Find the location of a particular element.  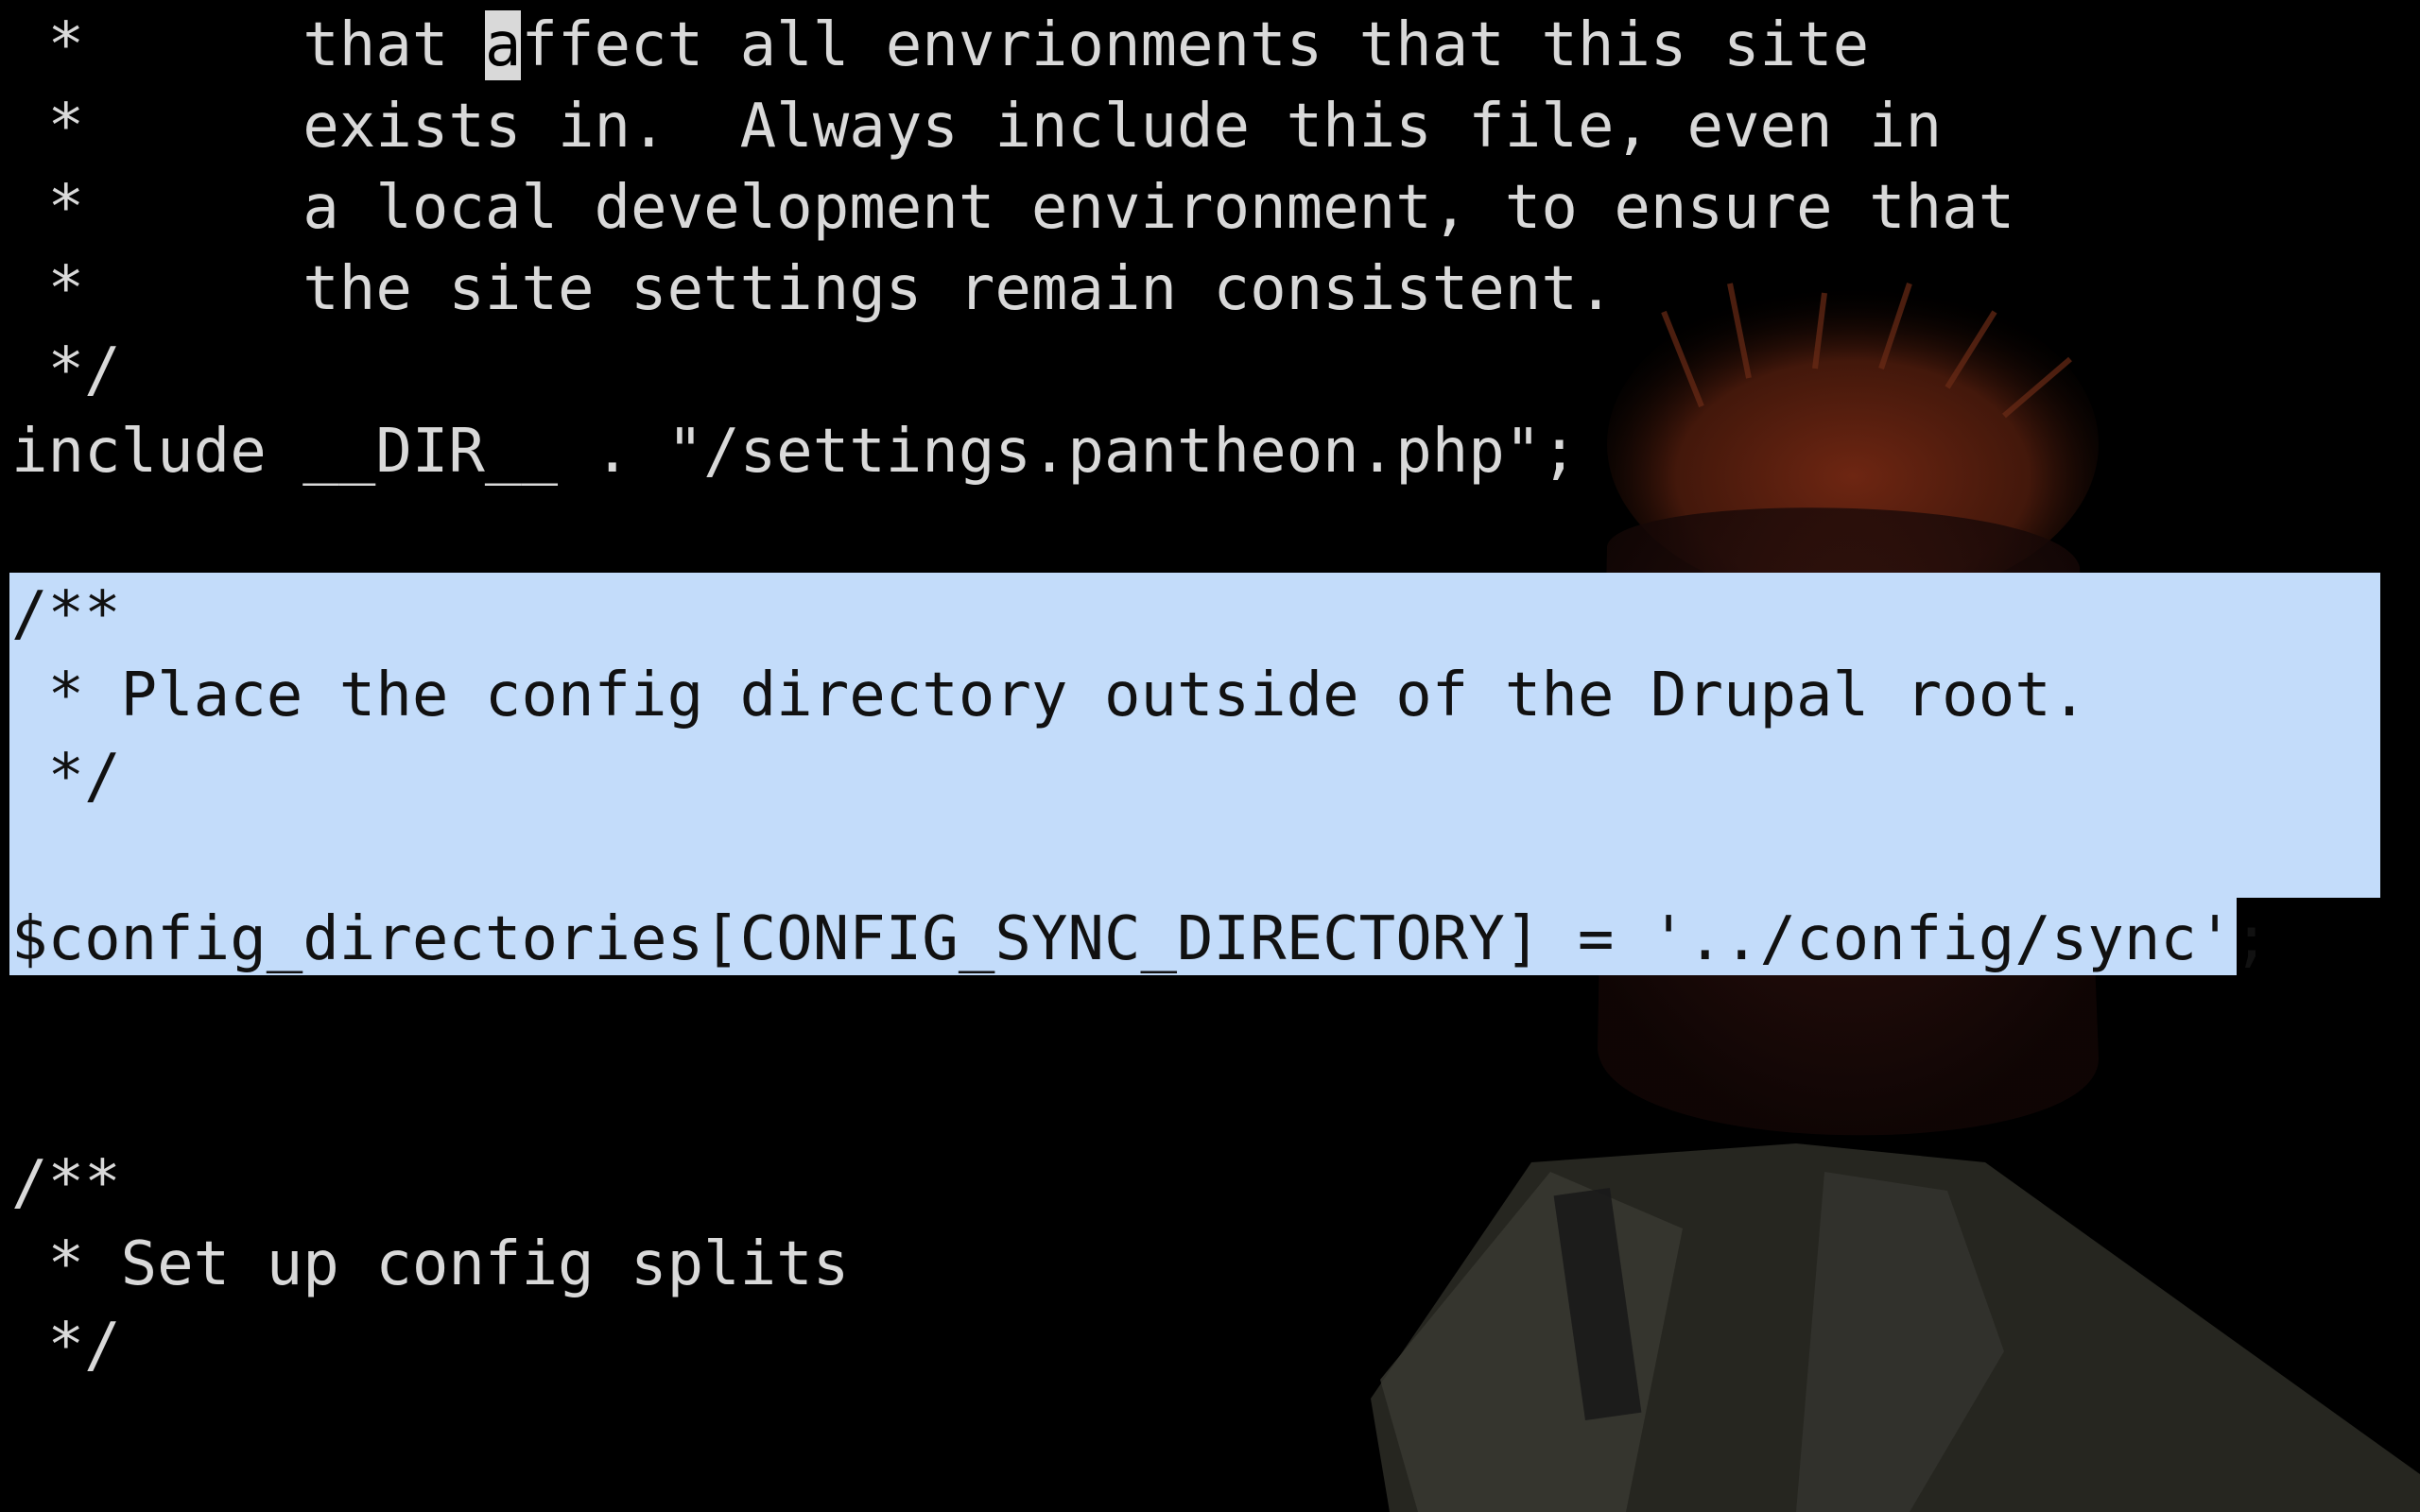

code-line: * Set up config splits is located at coordinates (430, 1264).